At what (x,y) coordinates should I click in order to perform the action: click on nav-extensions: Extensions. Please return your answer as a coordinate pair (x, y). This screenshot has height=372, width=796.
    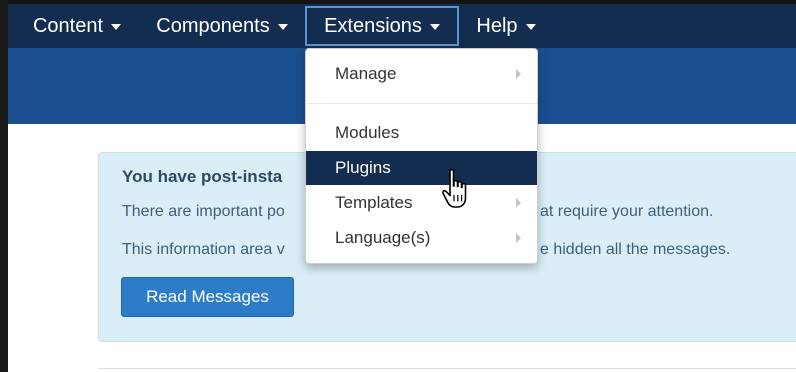
    Looking at the image, I should click on (382, 26).